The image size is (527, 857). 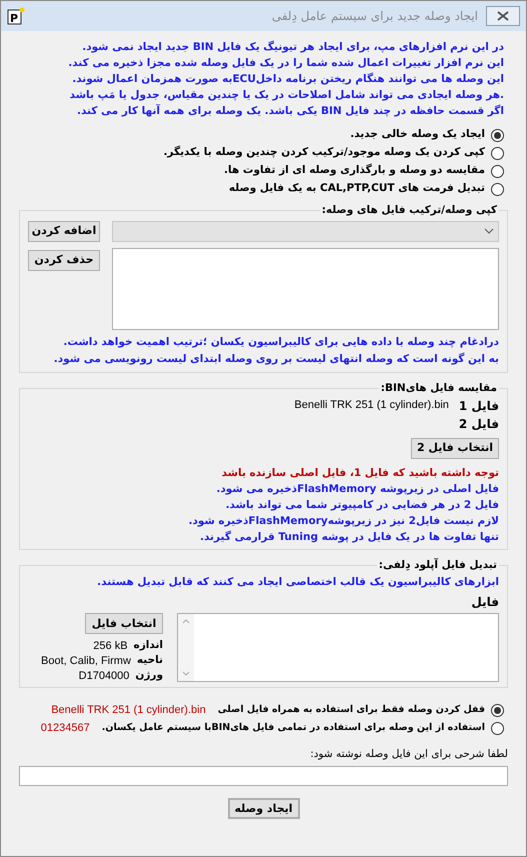 What do you see at coordinates (361, 505) in the screenshot?
I see `note-text: فایل 2 در هر فضایی در کامپیوتر شما می تواند باشد.` at bounding box center [361, 505].